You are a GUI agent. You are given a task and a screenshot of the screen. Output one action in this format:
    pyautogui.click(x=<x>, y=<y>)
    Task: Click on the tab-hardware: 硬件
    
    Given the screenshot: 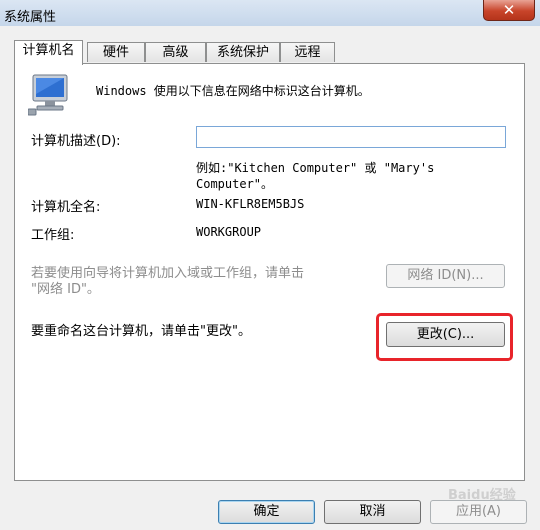 What is the action you would take?
    pyautogui.click(x=116, y=52)
    